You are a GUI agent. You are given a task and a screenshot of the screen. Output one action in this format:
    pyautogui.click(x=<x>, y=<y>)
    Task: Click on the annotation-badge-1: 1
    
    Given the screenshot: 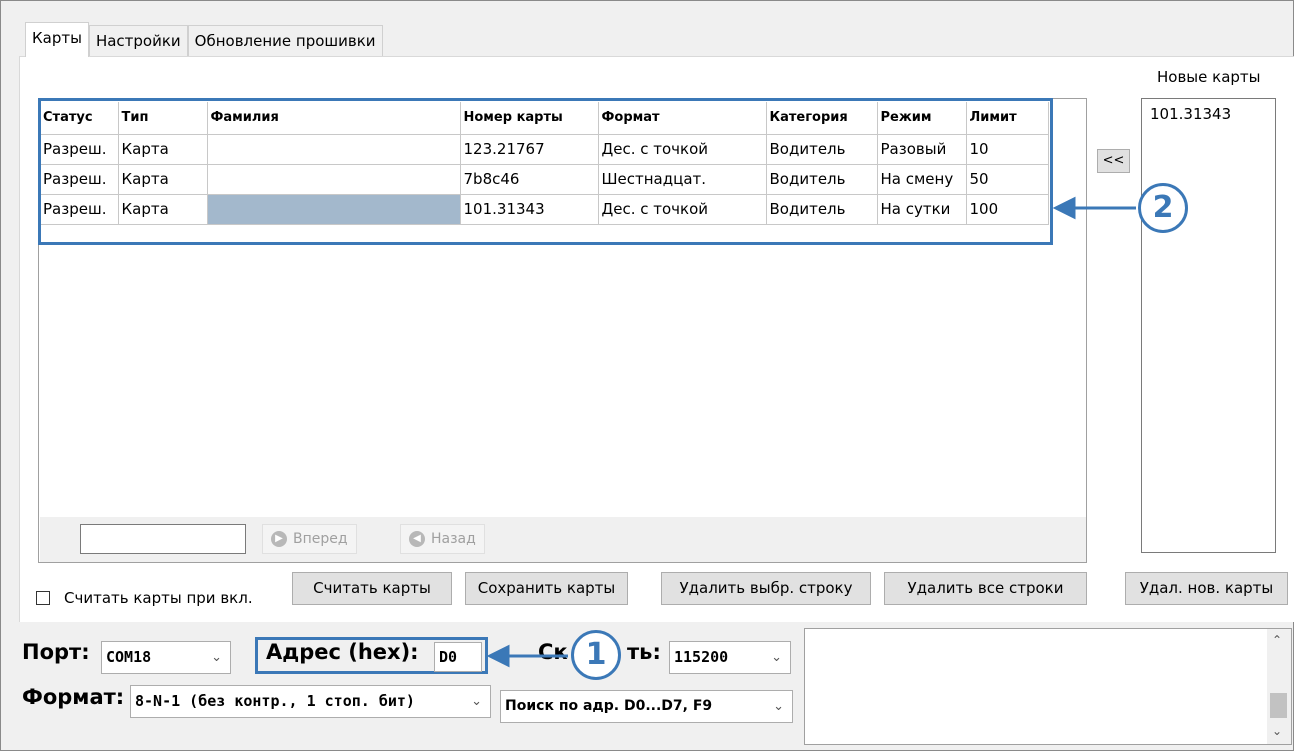 What is the action you would take?
    pyautogui.click(x=596, y=655)
    